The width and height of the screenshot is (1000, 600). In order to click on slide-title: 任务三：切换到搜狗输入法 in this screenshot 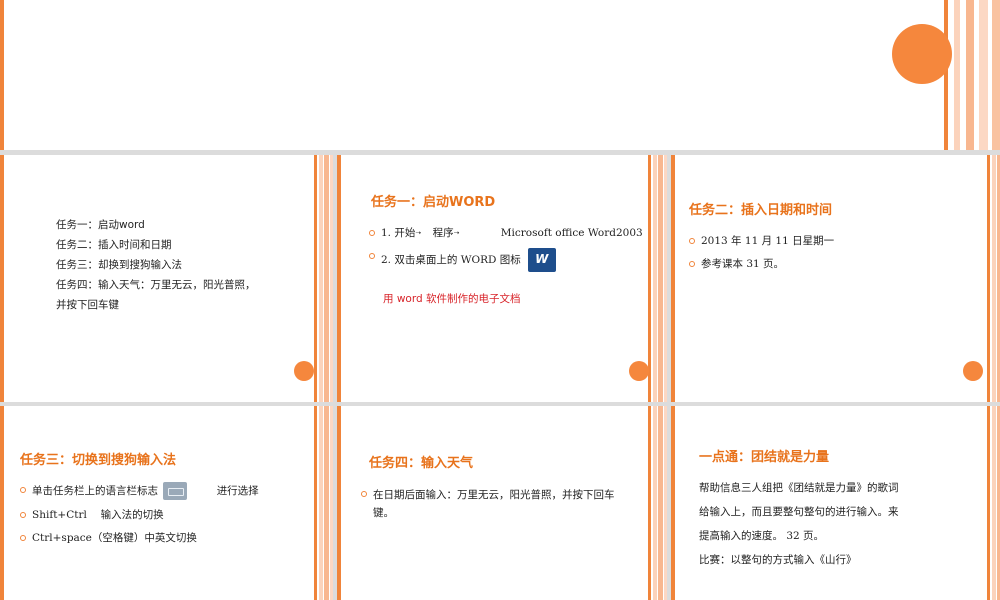, I will do `click(98, 460)`.